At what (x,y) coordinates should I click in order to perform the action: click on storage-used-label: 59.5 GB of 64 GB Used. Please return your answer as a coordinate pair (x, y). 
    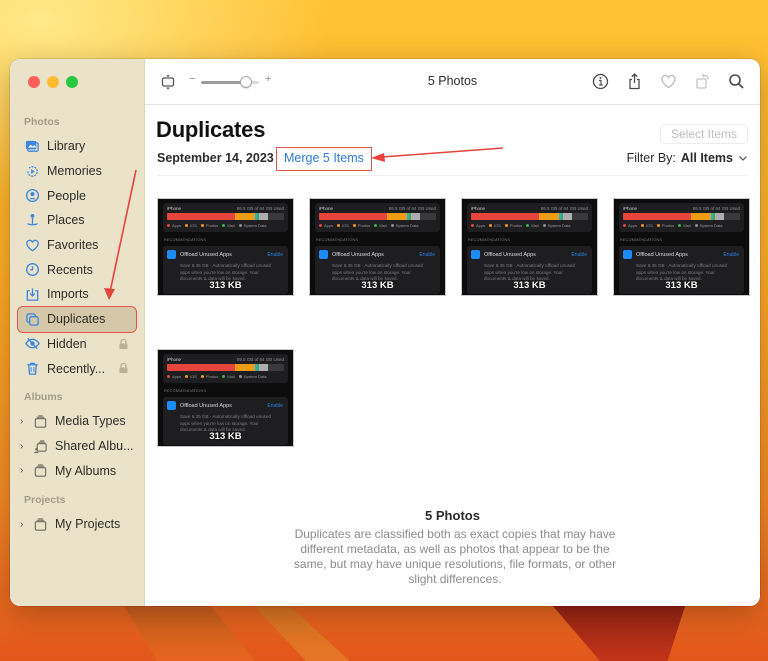
    Looking at the image, I should click on (260, 359).